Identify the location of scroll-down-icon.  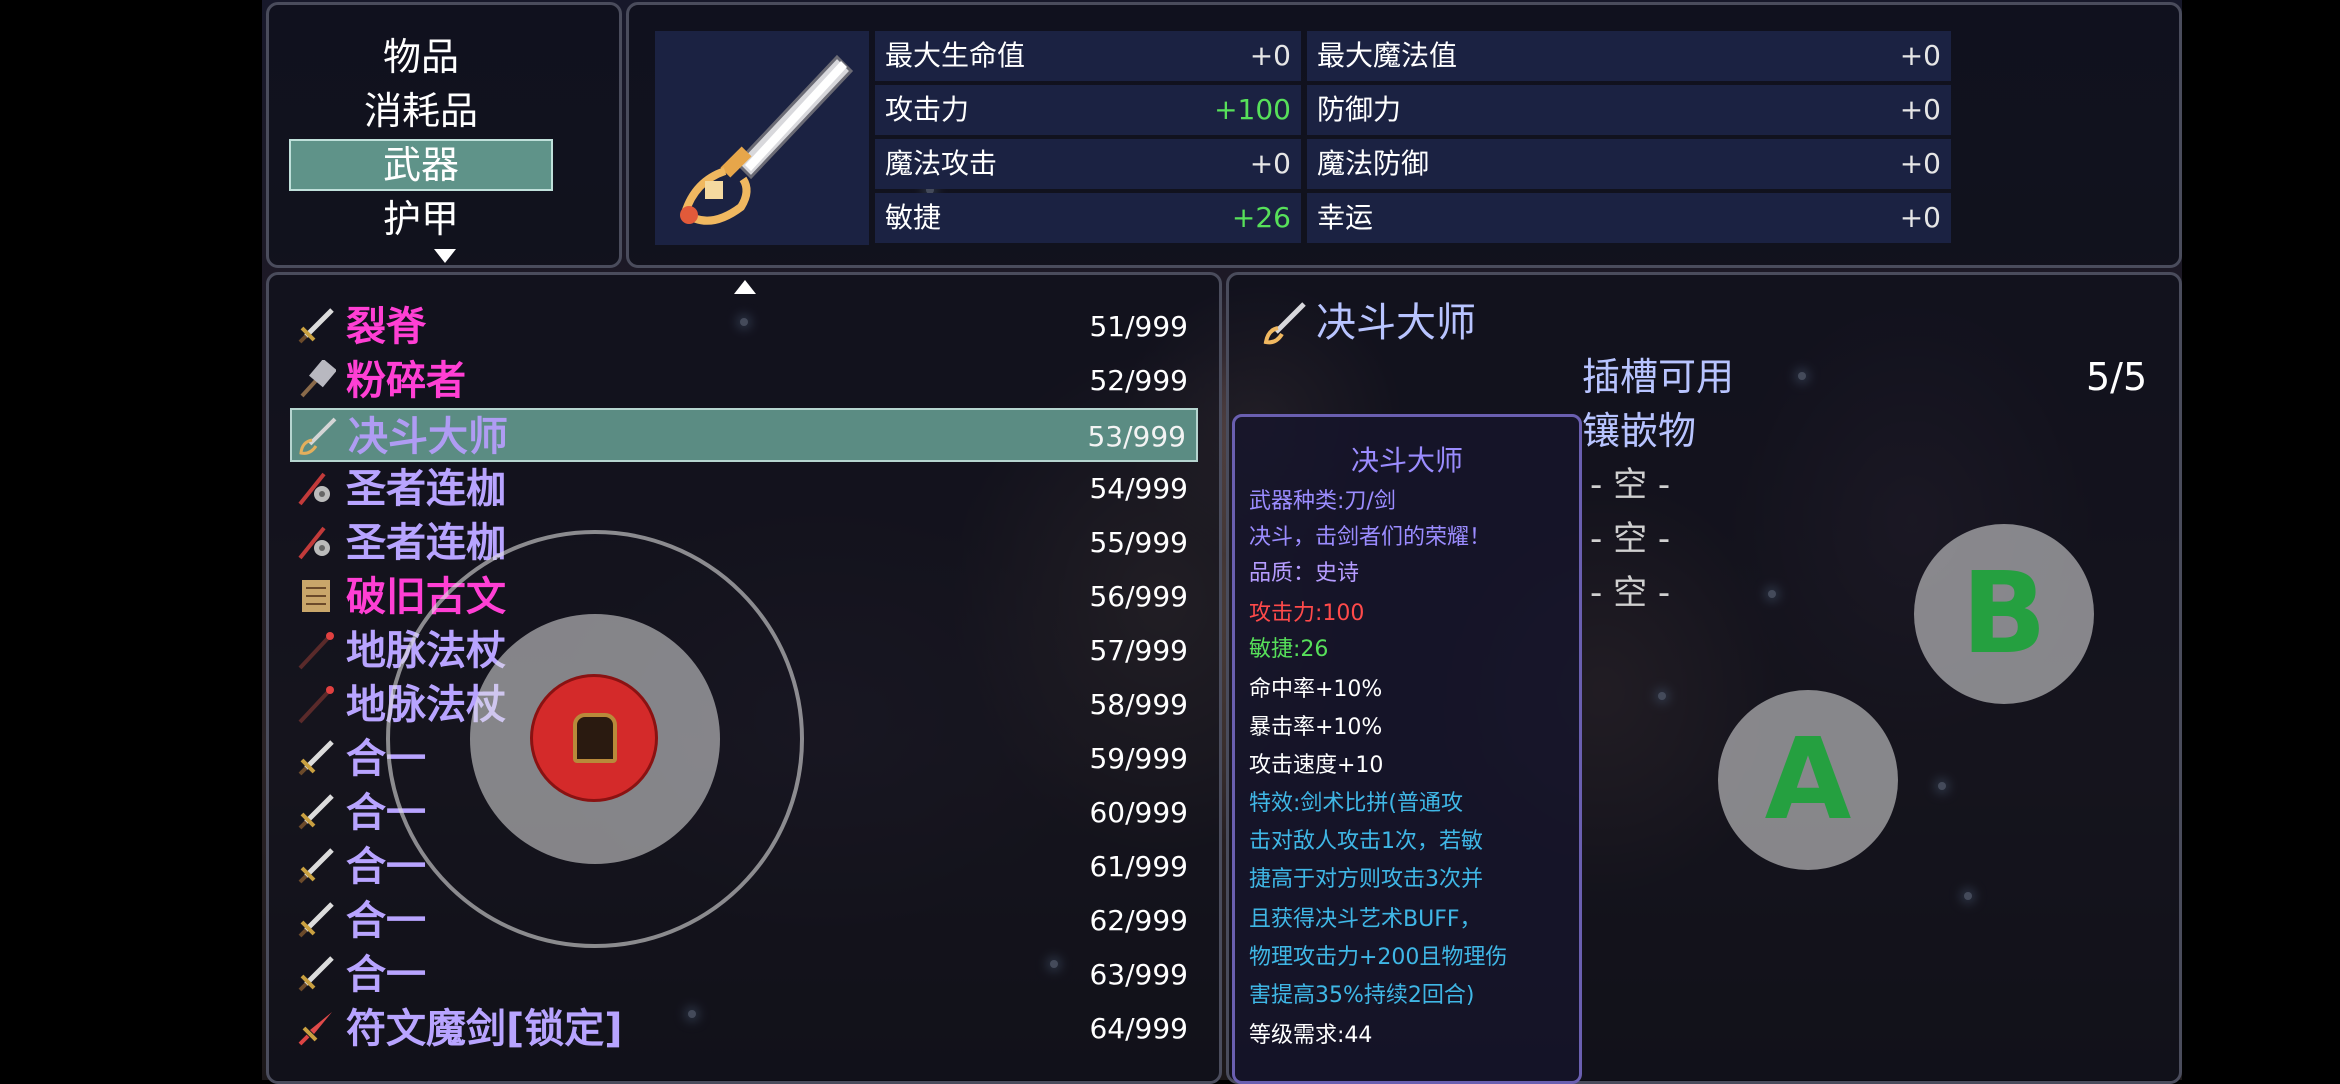
(445, 256).